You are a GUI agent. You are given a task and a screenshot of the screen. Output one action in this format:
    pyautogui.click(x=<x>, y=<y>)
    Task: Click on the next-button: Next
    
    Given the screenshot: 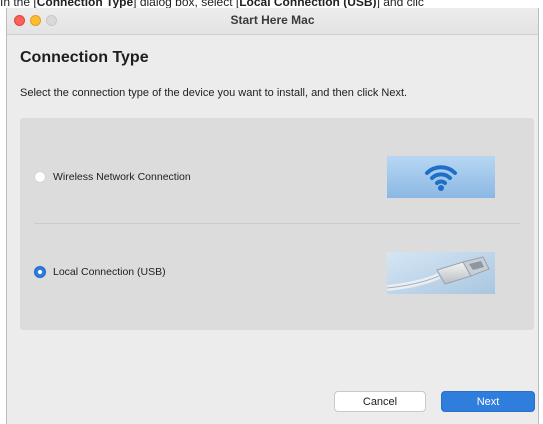 What is the action you would take?
    pyautogui.click(x=488, y=401)
    